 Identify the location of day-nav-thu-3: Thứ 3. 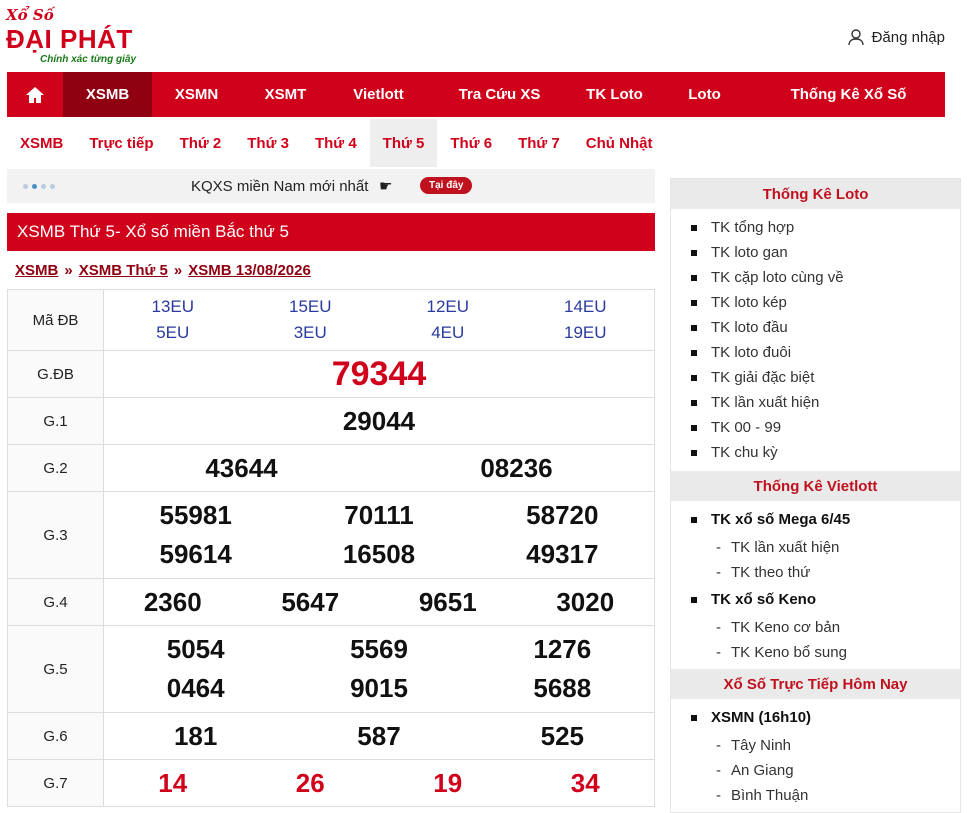
(268, 143).